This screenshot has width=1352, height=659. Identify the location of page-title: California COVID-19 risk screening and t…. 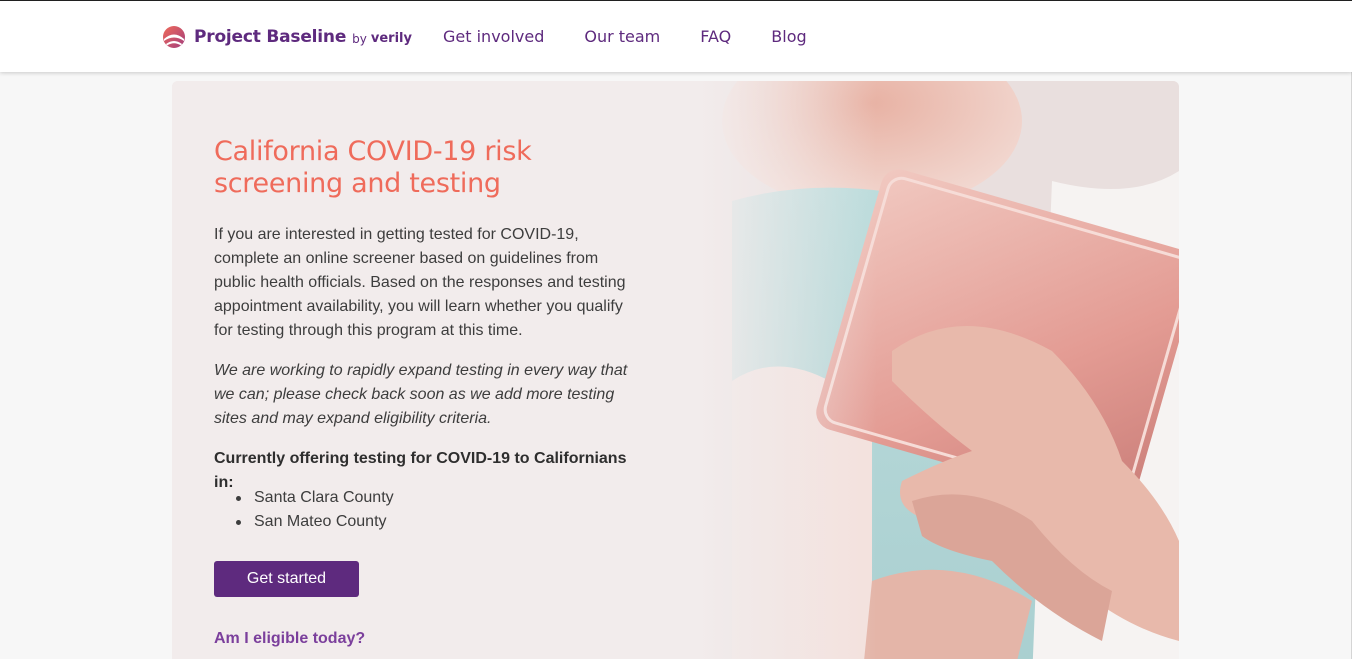
(373, 167).